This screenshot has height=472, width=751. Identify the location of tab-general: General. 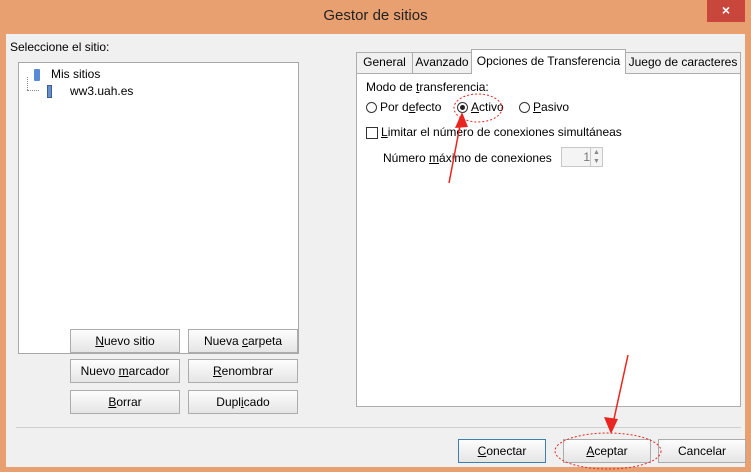
(384, 62).